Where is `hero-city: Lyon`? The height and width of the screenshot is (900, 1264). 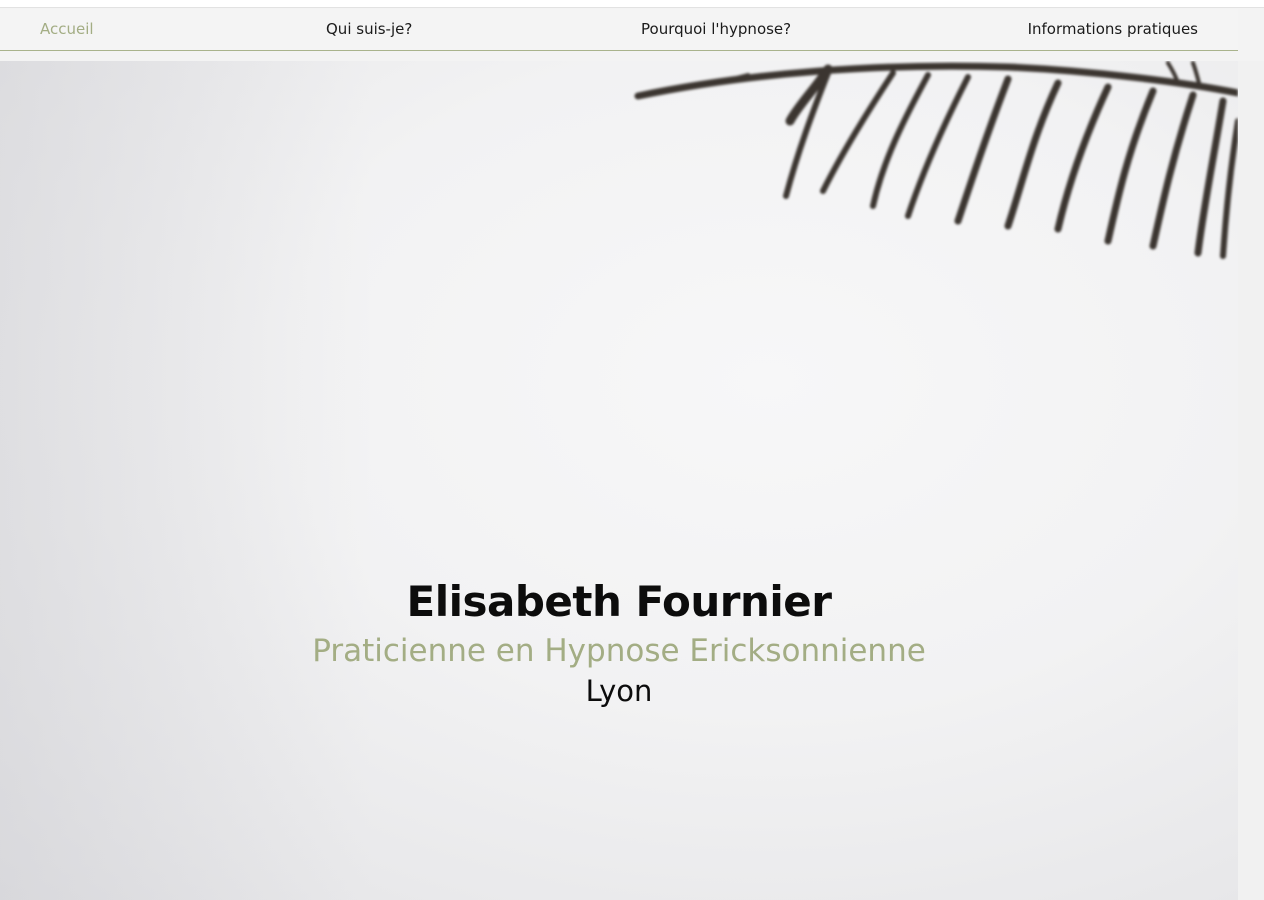
hero-city: Lyon is located at coordinates (619, 691).